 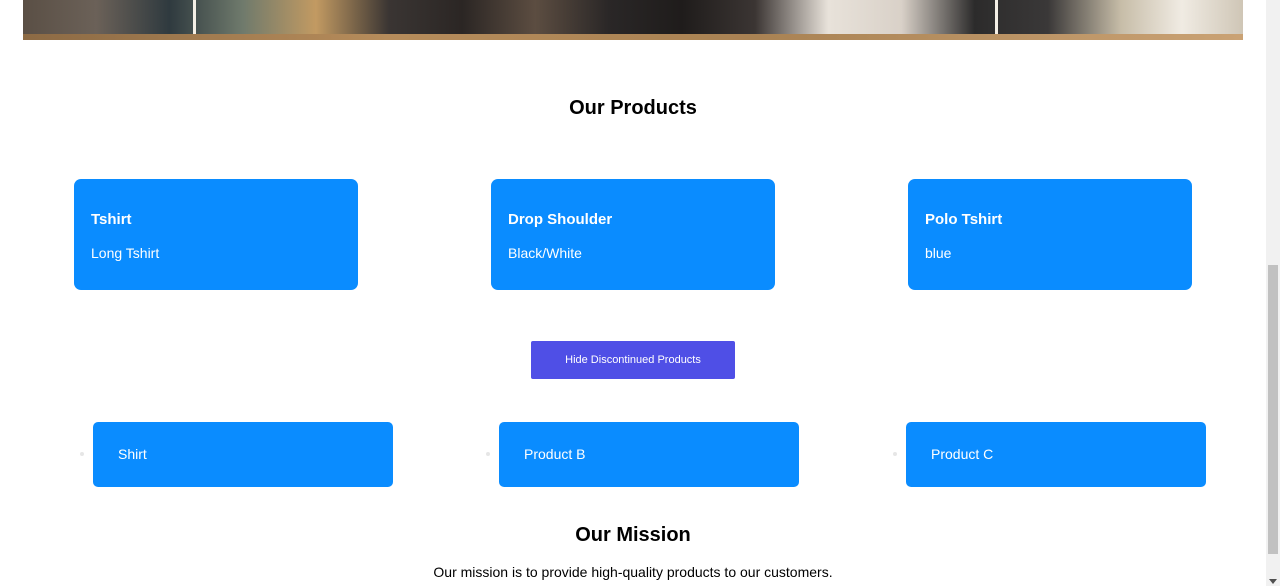 What do you see at coordinates (964, 219) in the screenshot?
I see `product-card-name: Polo Tshirt` at bounding box center [964, 219].